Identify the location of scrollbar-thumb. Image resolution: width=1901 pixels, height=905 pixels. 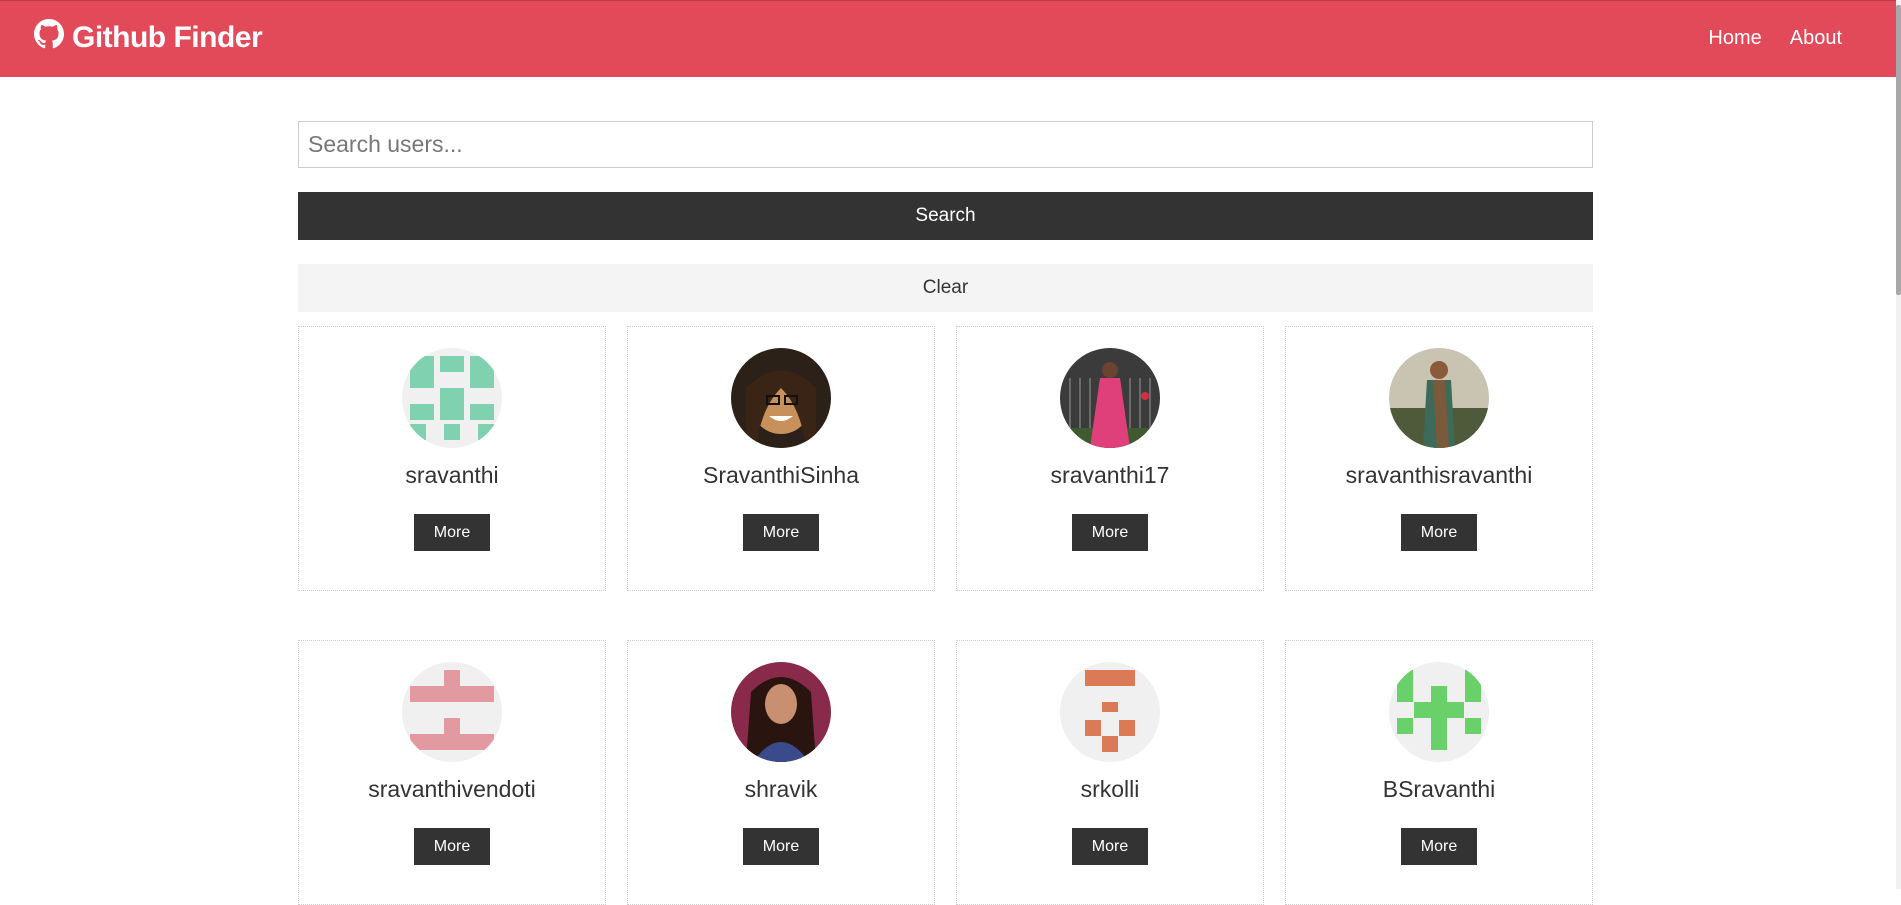
(1898, 150).